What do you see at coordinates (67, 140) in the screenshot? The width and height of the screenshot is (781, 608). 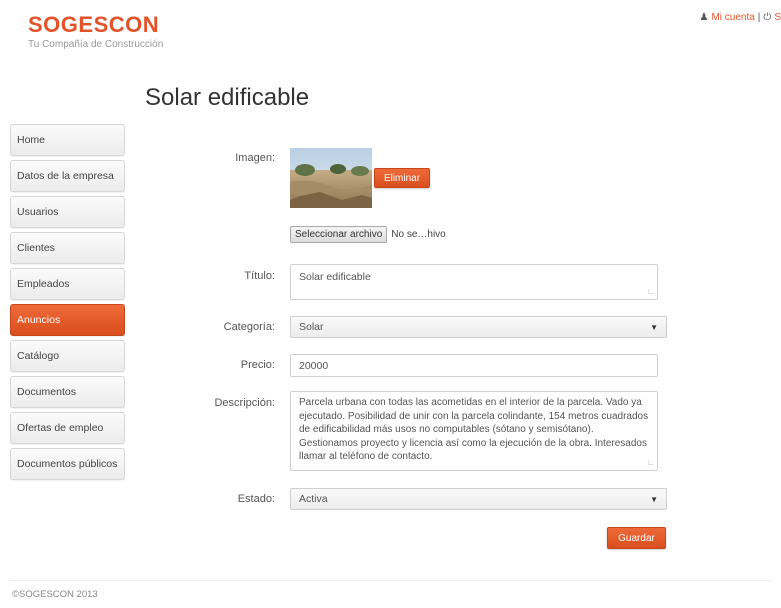 I see `sidebar-item-home: Home` at bounding box center [67, 140].